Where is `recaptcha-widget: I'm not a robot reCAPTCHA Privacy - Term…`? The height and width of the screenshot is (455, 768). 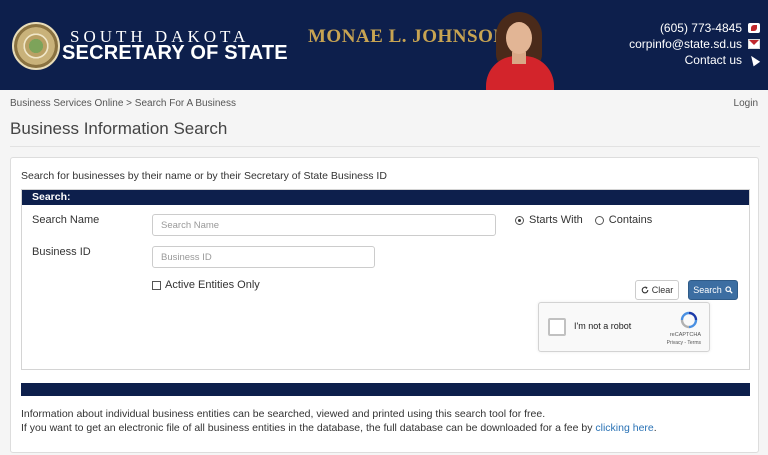 recaptcha-widget: I'm not a robot reCAPTCHA Privacy - Term… is located at coordinates (624, 327).